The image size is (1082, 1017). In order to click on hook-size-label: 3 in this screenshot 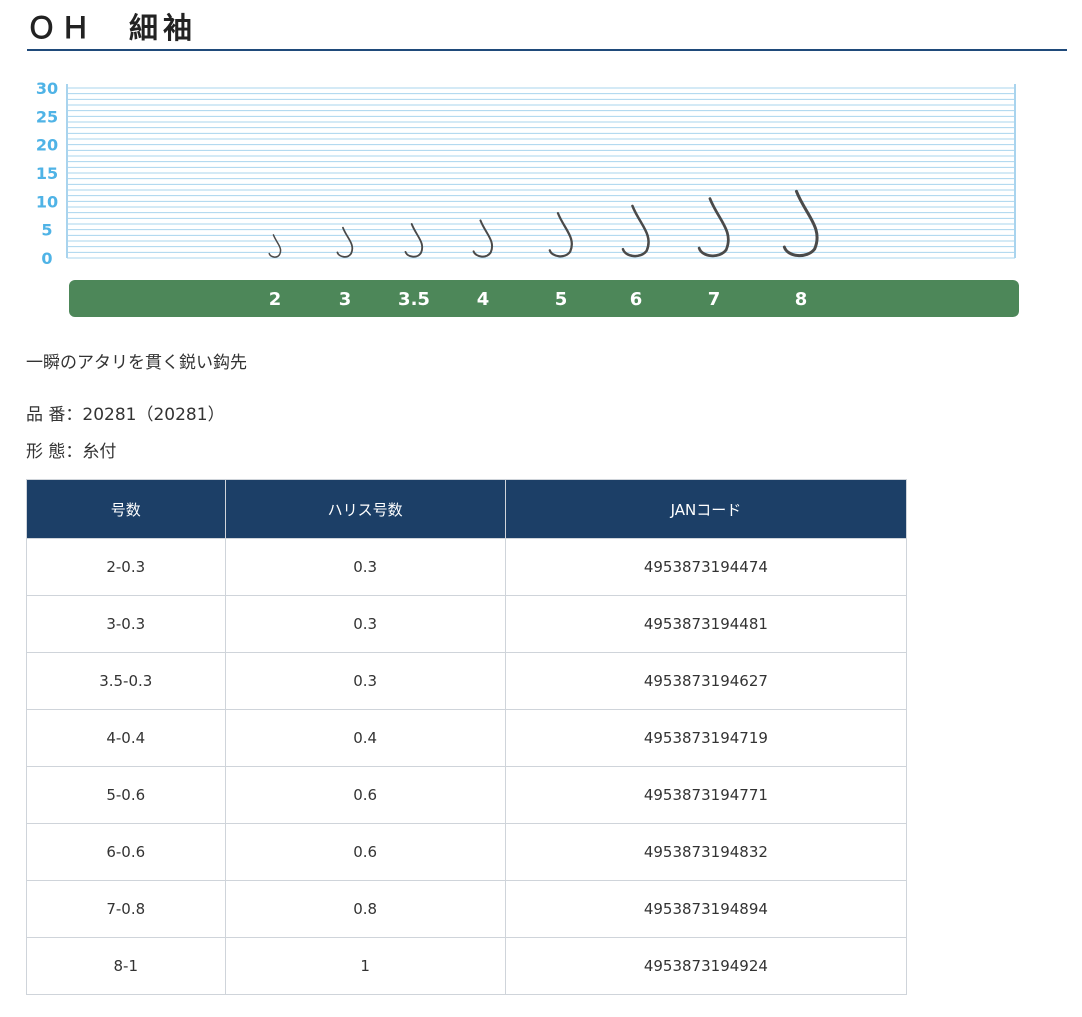, I will do `click(345, 299)`.